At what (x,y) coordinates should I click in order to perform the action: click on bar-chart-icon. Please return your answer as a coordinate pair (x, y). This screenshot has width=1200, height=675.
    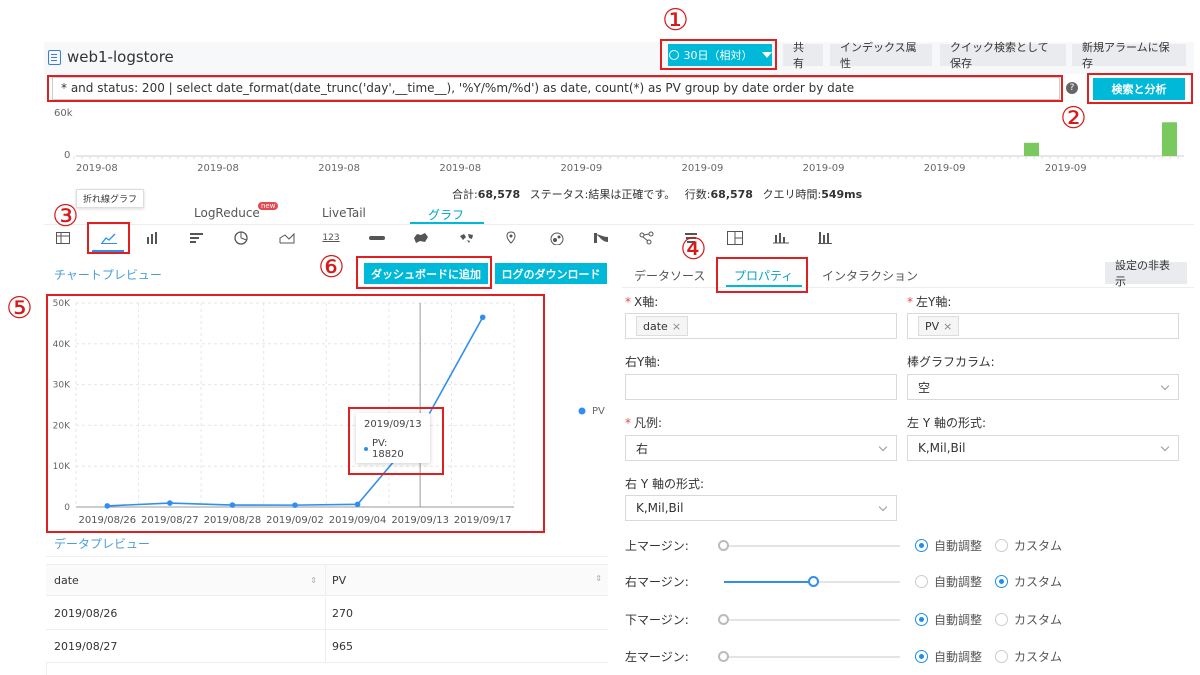
    Looking at the image, I should click on (153, 238).